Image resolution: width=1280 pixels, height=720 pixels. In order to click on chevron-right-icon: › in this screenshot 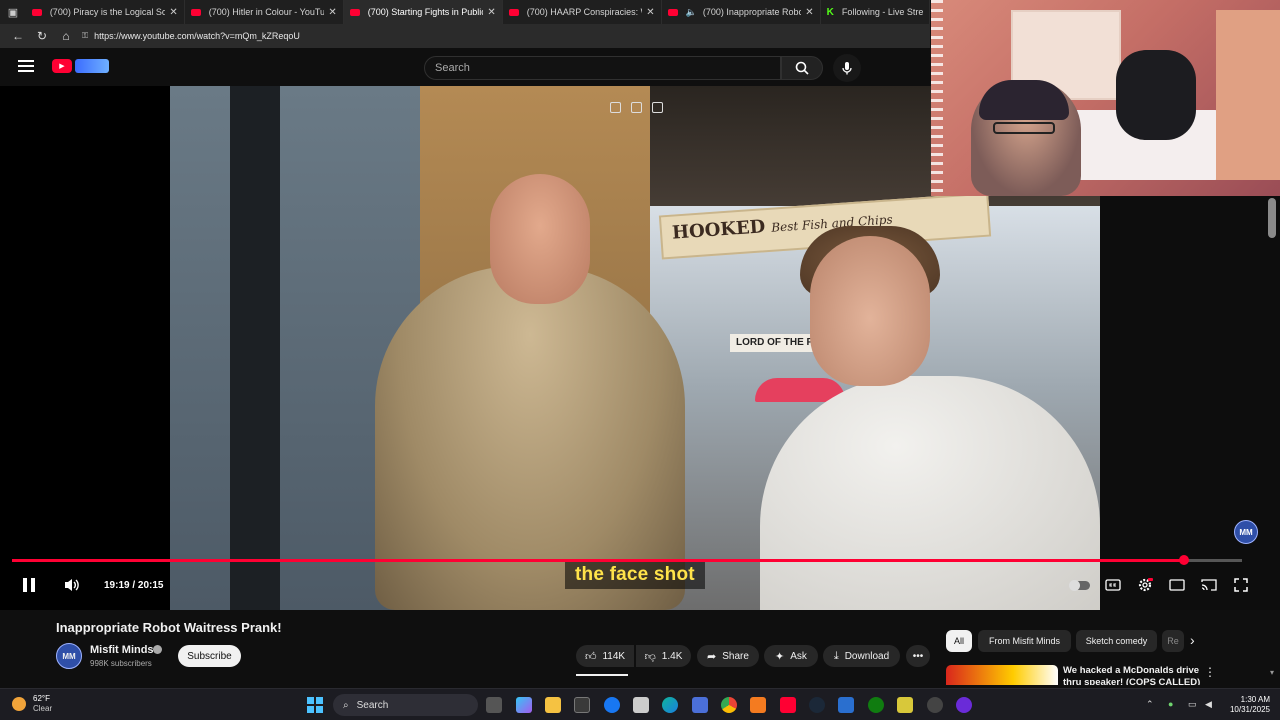, I will do `click(1192, 640)`.